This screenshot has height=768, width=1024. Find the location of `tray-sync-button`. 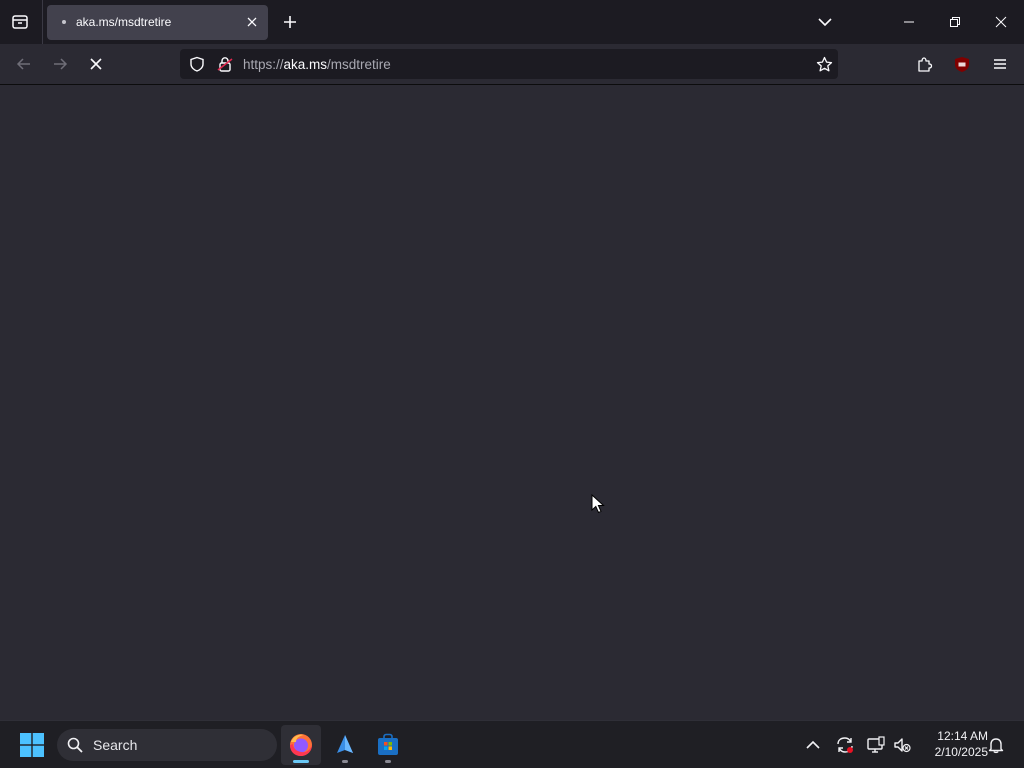

tray-sync-button is located at coordinates (845, 745).